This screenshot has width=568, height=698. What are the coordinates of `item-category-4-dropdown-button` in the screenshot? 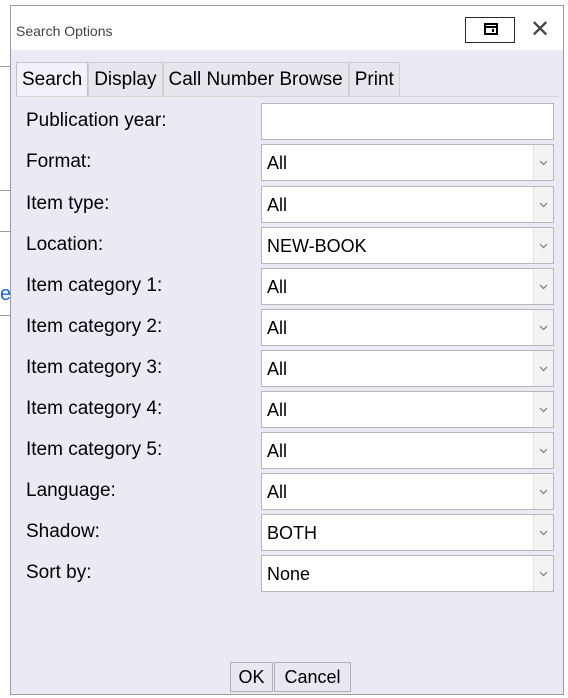 It's located at (543, 409).